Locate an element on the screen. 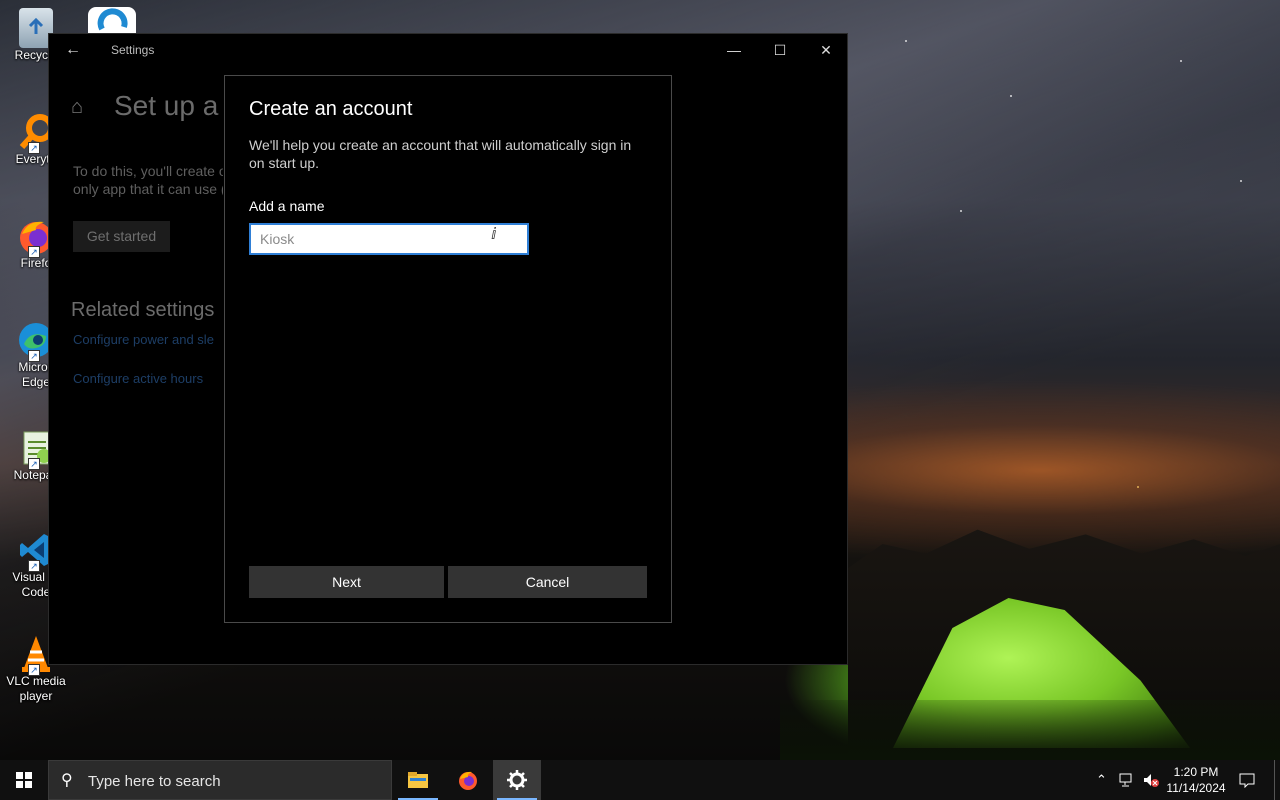  back-arrow-icon: ← is located at coordinates (73, 50).